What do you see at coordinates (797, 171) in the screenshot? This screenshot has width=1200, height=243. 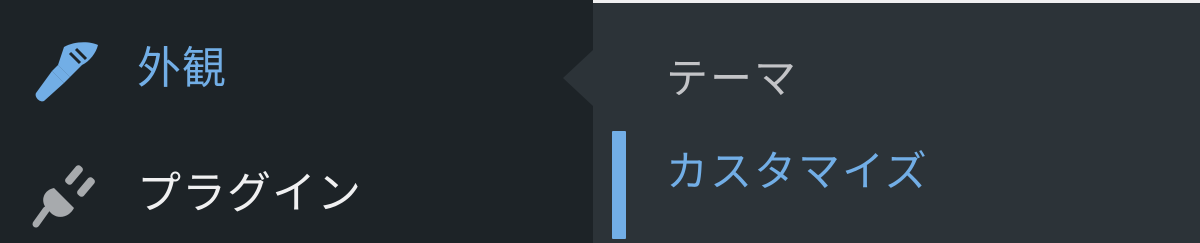 I see `submenu-item-label: カスタマイズ` at bounding box center [797, 171].